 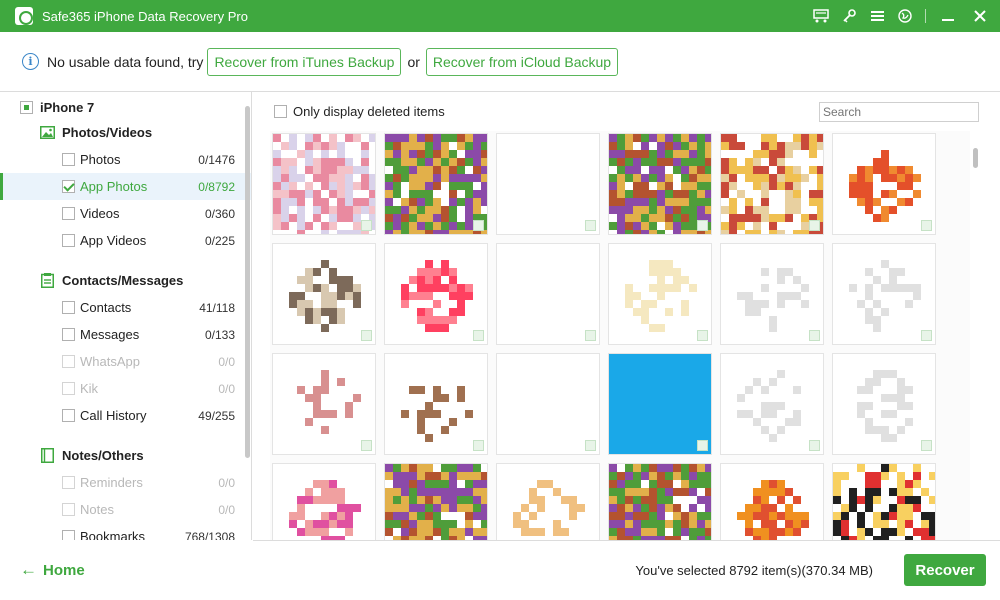 I want to click on sidebar-item-bookmarks: Bookmarks 768/1308, so click(x=125, y=531).